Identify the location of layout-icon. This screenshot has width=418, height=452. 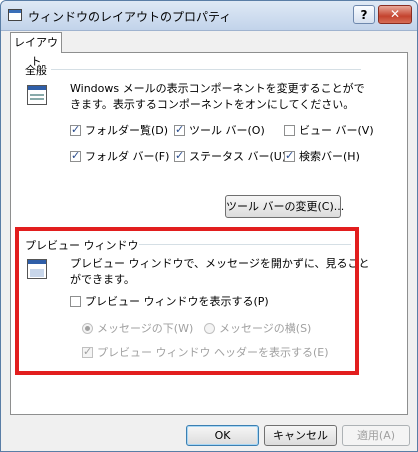
(37, 95).